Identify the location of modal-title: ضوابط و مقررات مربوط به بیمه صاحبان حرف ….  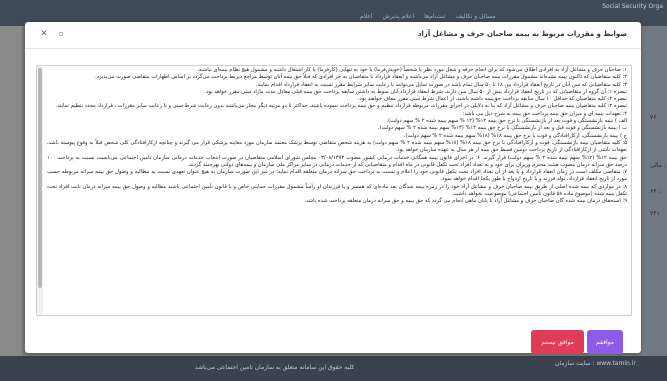
(522, 34).